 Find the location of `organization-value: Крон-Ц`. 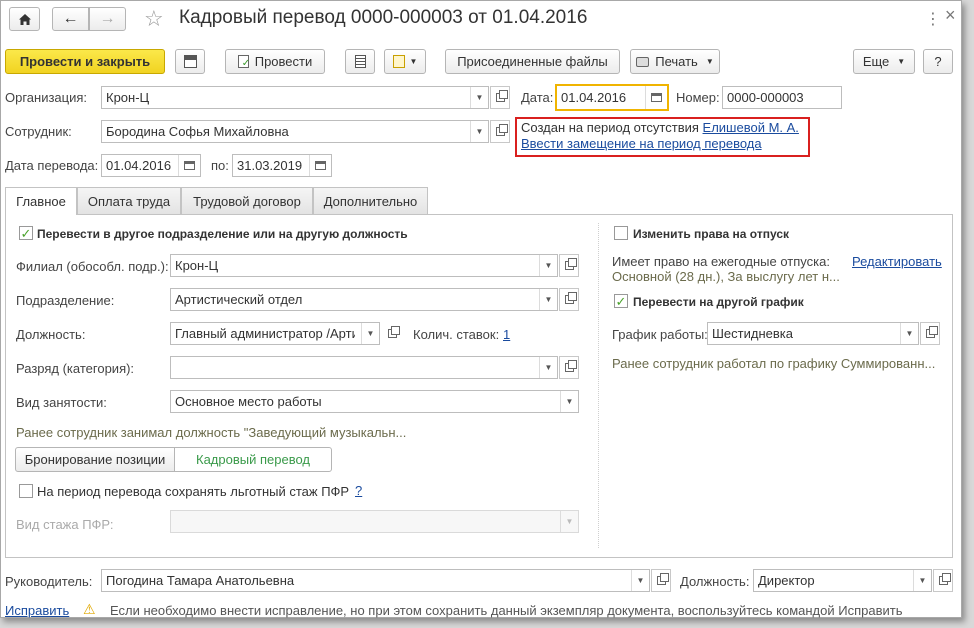

organization-value: Крон-Ц is located at coordinates (128, 97).